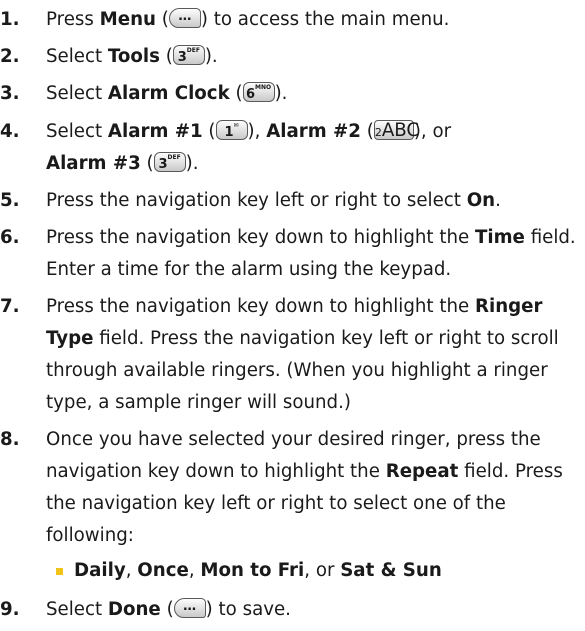  Describe the element at coordinates (263, 88) in the screenshot. I see `key-letters: MNO` at that location.